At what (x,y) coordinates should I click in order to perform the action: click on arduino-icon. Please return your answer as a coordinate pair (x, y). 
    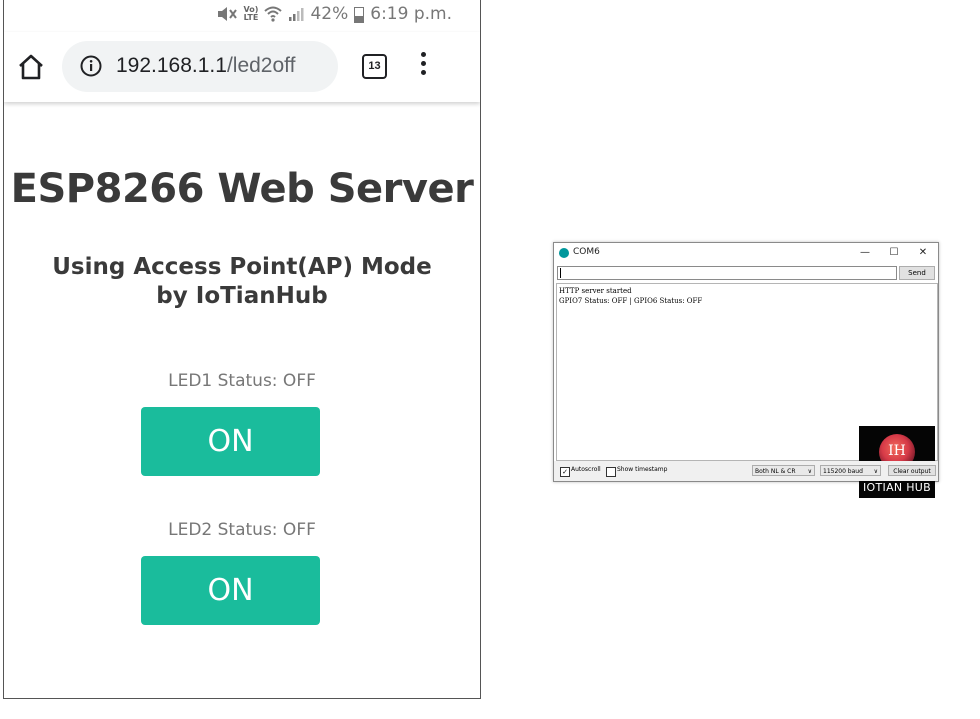
    Looking at the image, I should click on (564, 253).